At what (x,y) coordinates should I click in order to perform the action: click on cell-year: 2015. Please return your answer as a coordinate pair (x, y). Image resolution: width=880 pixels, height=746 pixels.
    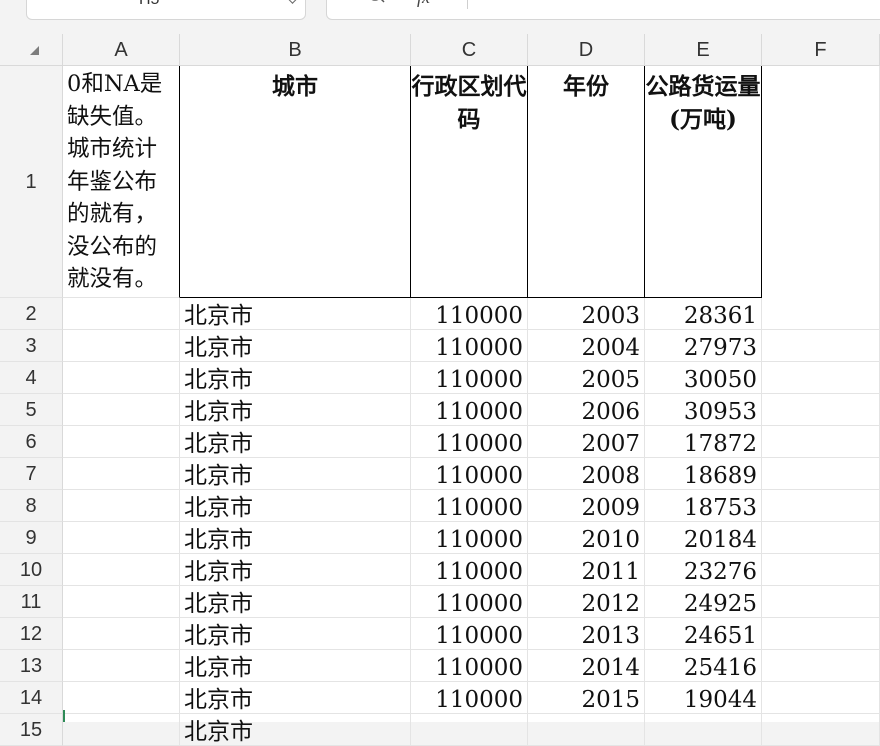
    Looking at the image, I should click on (586, 698).